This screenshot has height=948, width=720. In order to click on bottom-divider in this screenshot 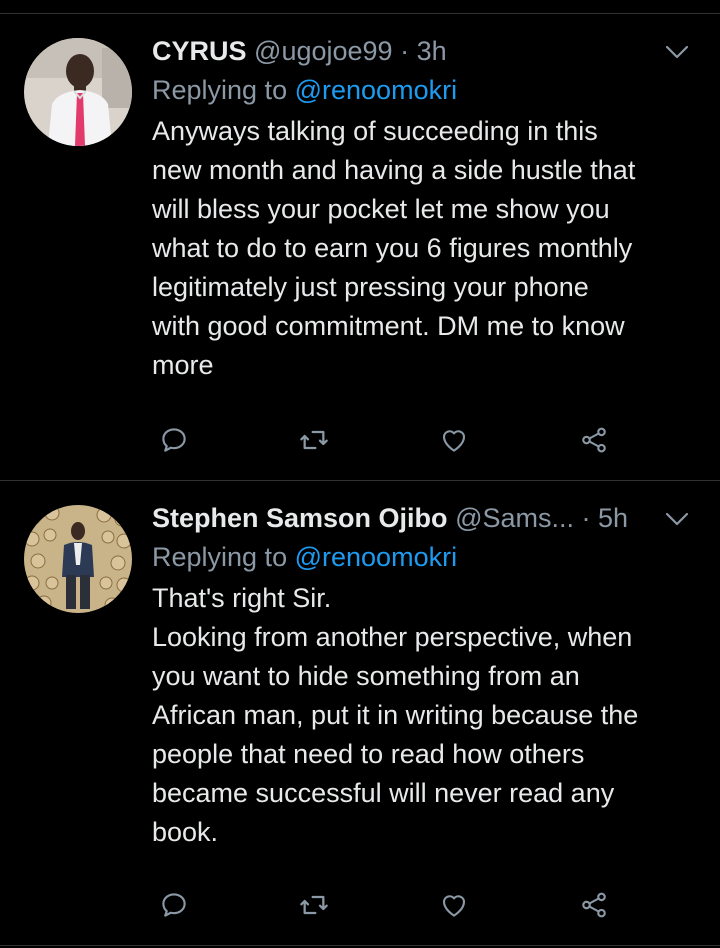, I will do `click(360, 945)`.